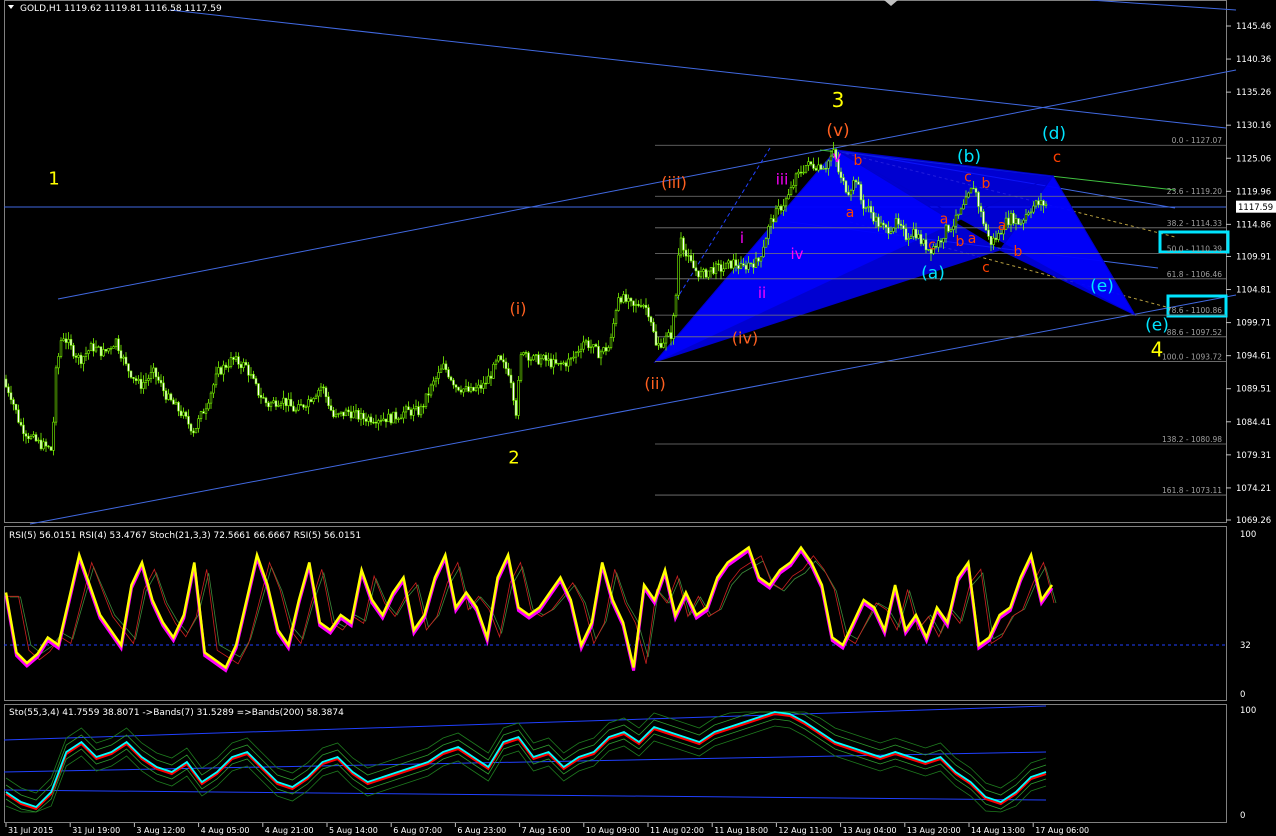 This screenshot has width=1276, height=836. I want to click on fib-level-label: 100.0 - 1093.72, so click(1192, 356).